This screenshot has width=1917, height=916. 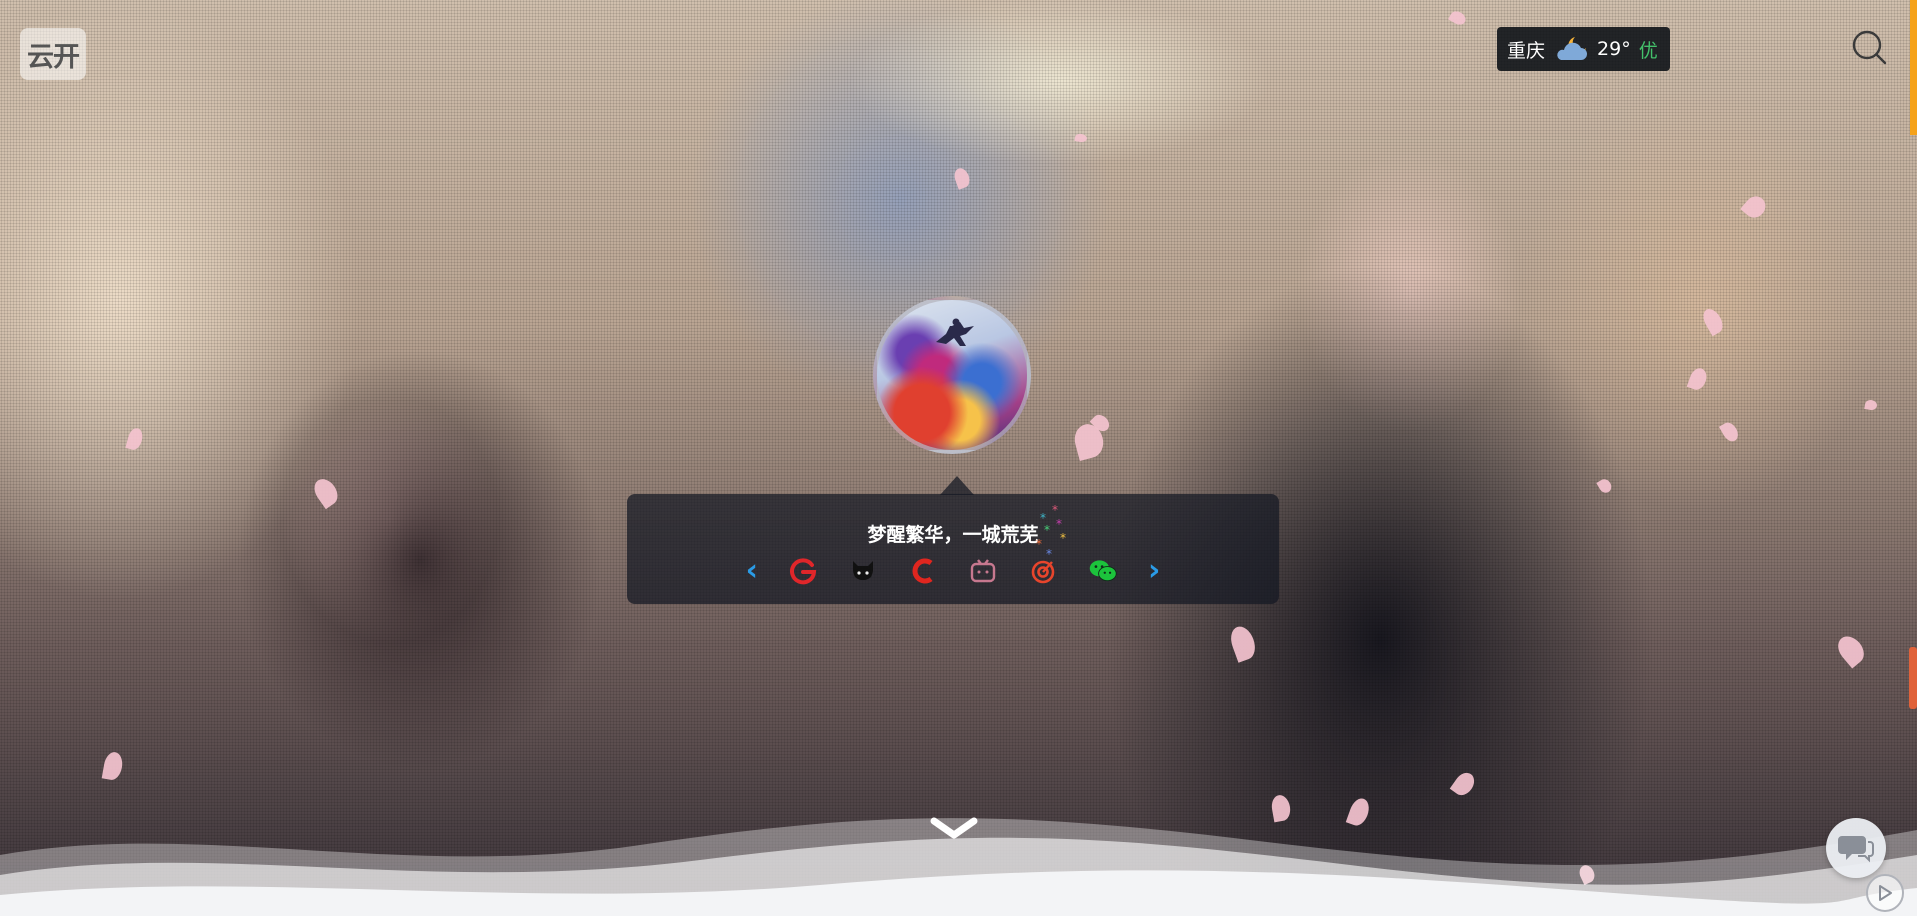 I want to click on wechat-icon, so click(x=1103, y=571).